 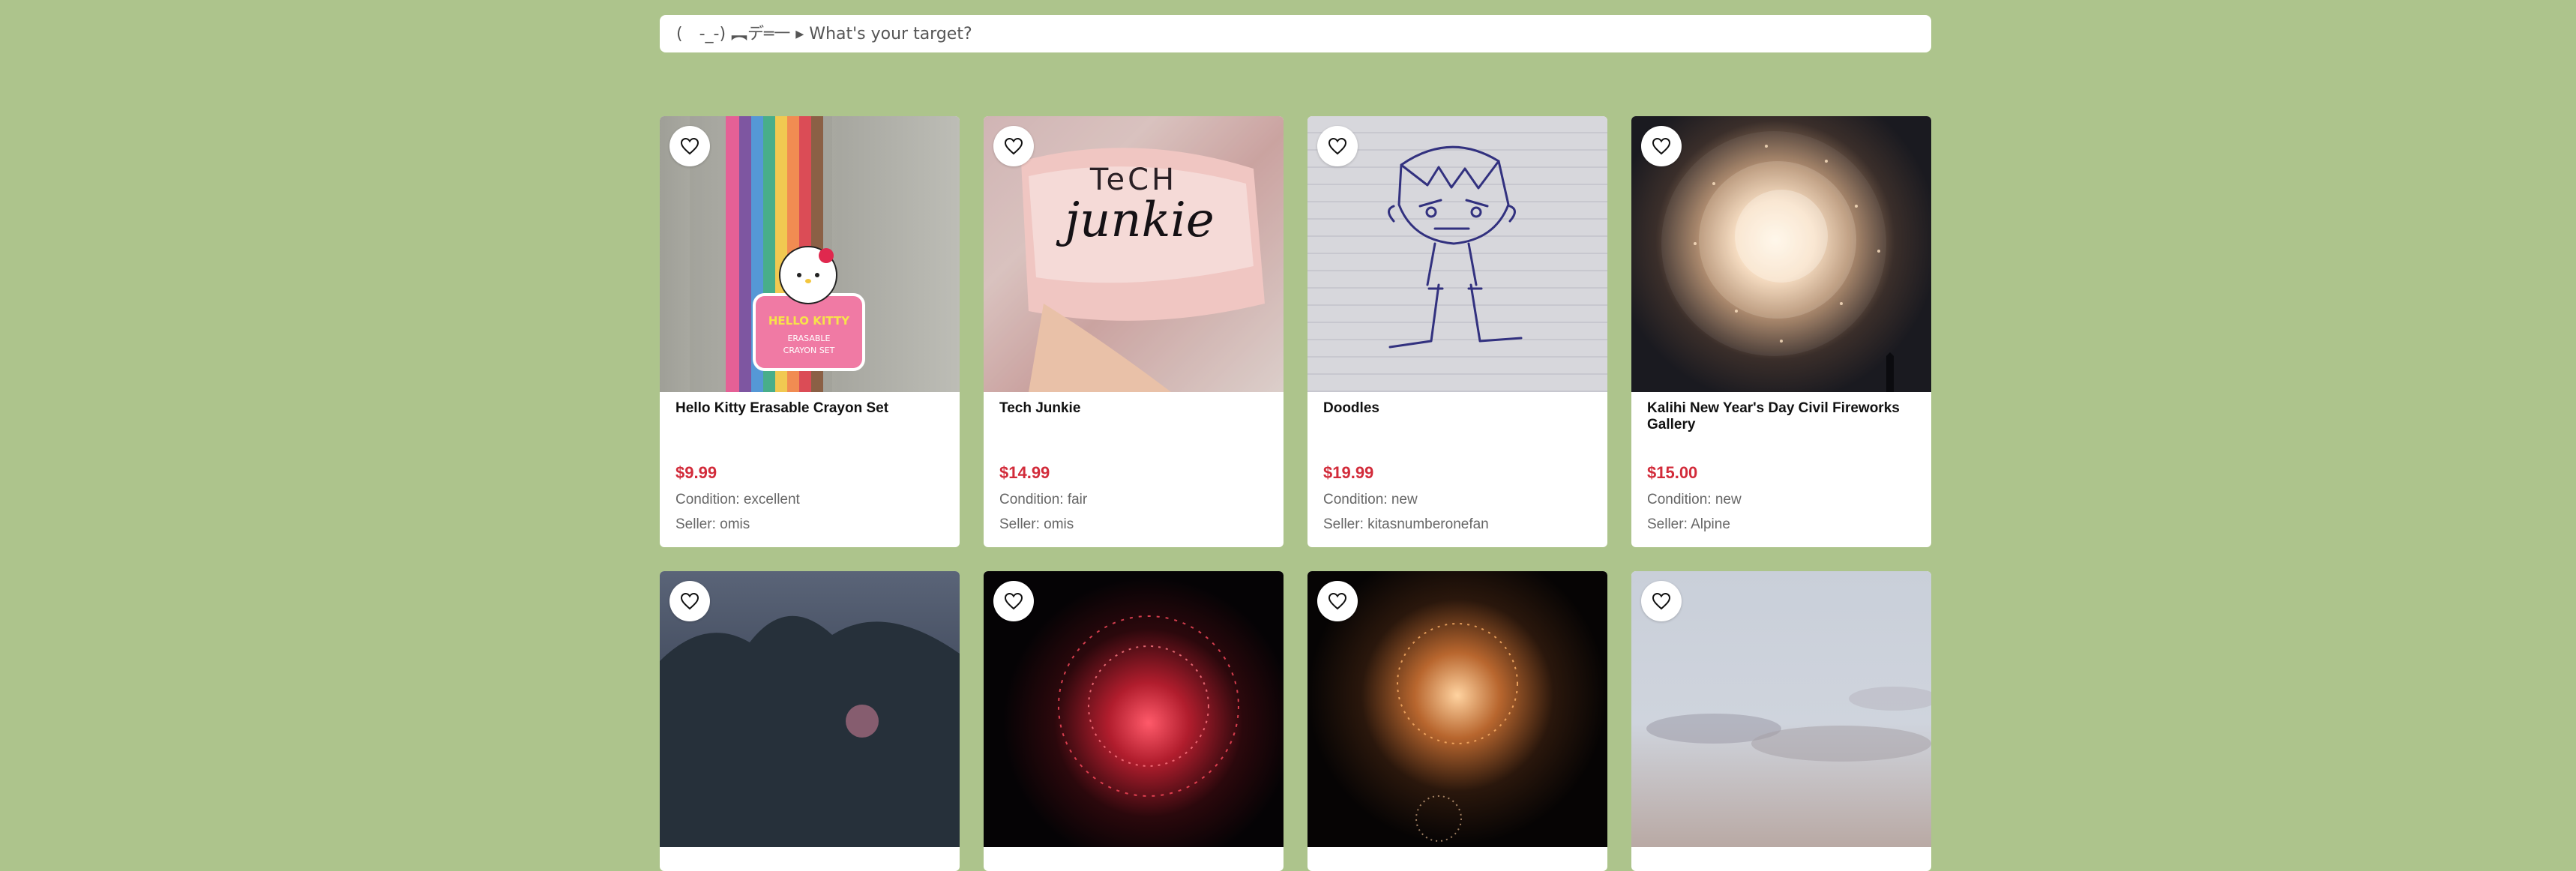 What do you see at coordinates (809, 321) in the screenshot?
I see `svg-text: HELLO KITTY` at bounding box center [809, 321].